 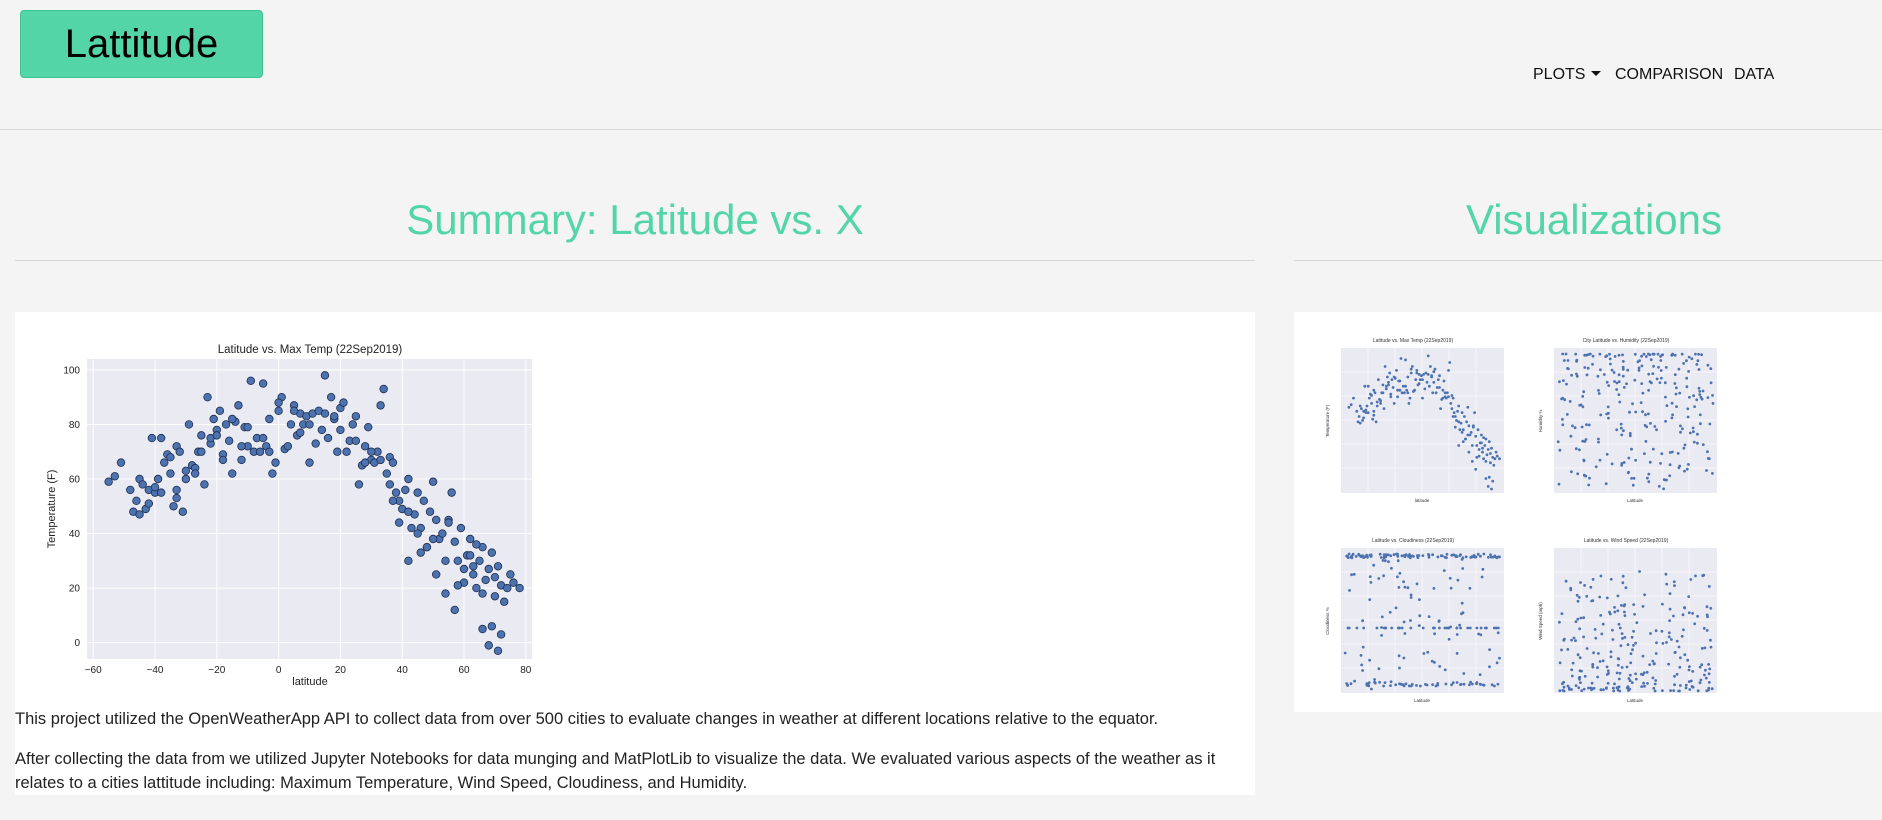 What do you see at coordinates (1669, 75) in the screenshot?
I see `nav-comparison-link: COMPARISON` at bounding box center [1669, 75].